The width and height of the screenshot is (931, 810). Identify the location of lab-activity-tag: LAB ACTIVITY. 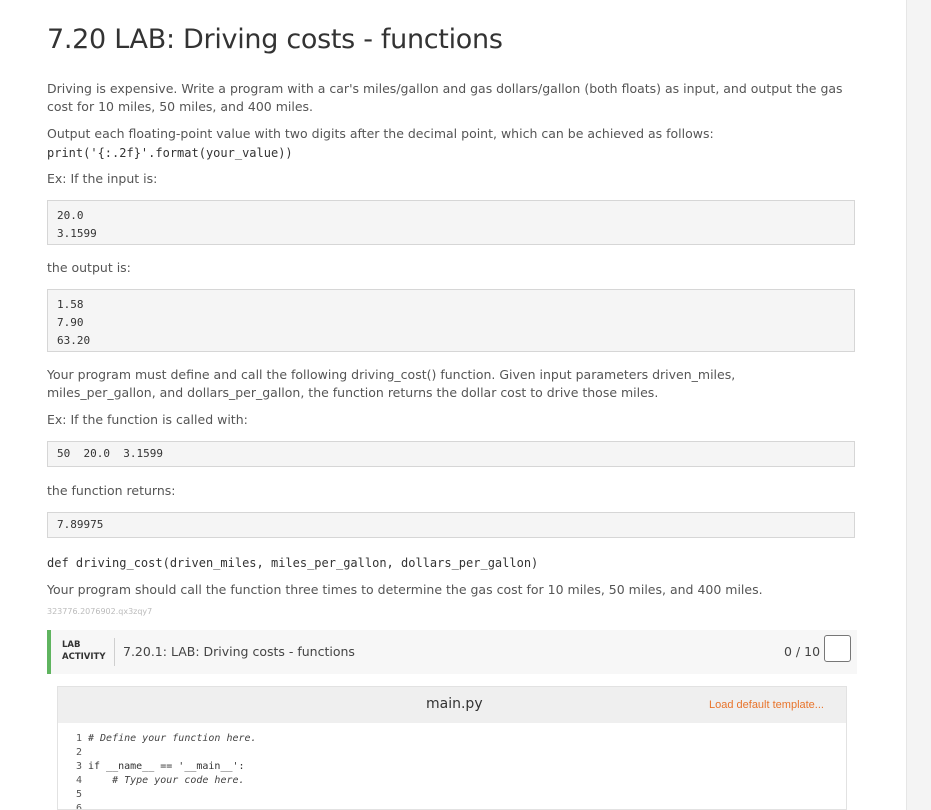
(83, 651).